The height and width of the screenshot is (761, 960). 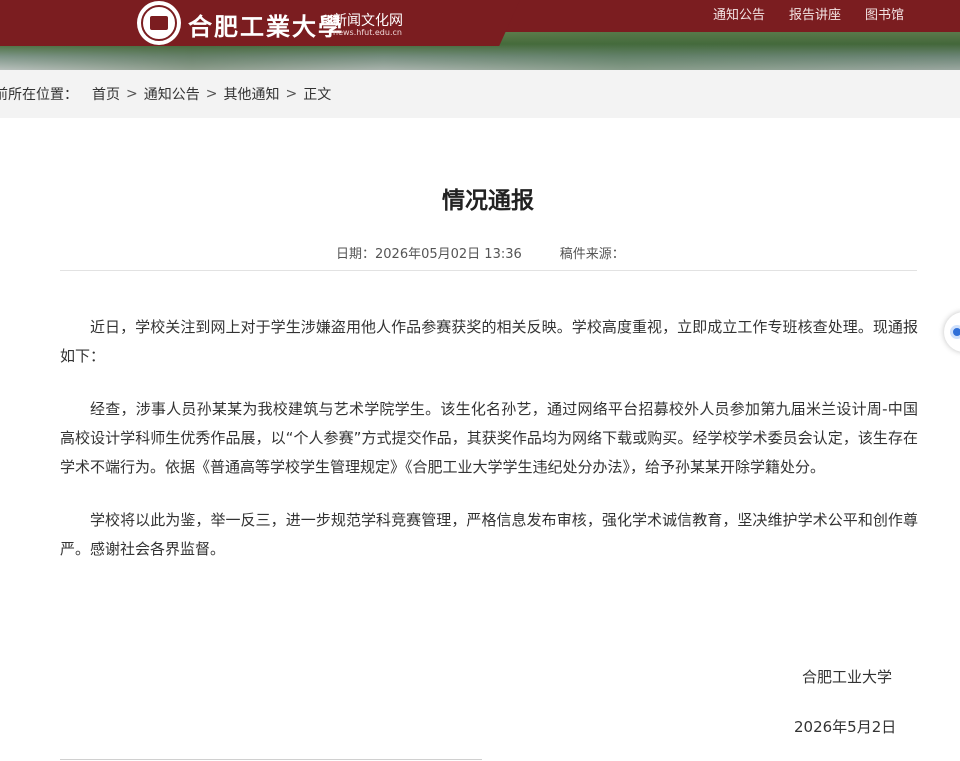 I want to click on article-source: 稿件来源：, so click(x=592, y=254).